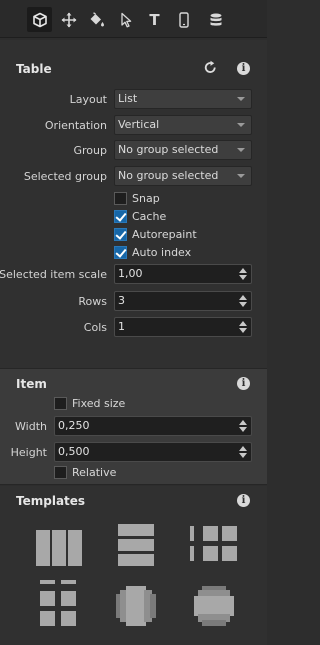 This screenshot has width=320, height=645. Describe the element at coordinates (120, 234) in the screenshot. I see `autorepaint-checkbox` at that location.